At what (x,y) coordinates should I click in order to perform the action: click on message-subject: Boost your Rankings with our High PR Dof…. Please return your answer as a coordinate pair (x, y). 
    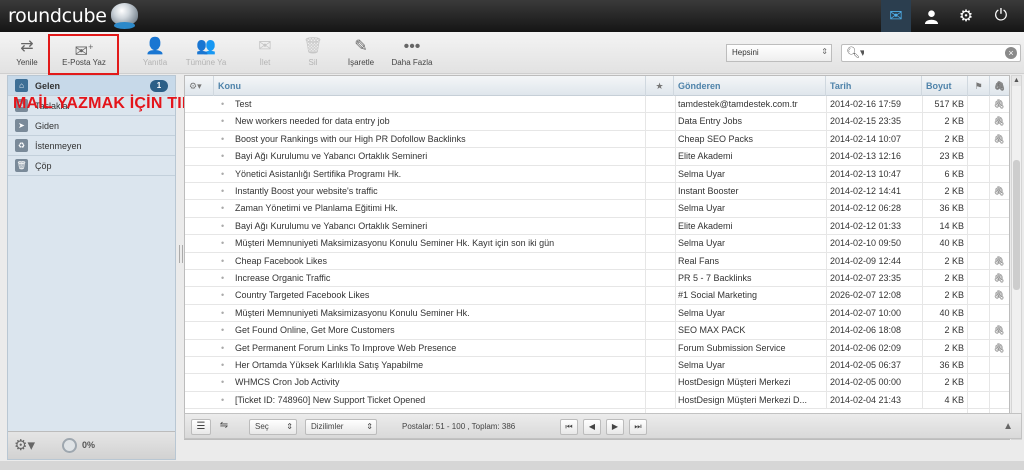
    Looking at the image, I should click on (439, 139).